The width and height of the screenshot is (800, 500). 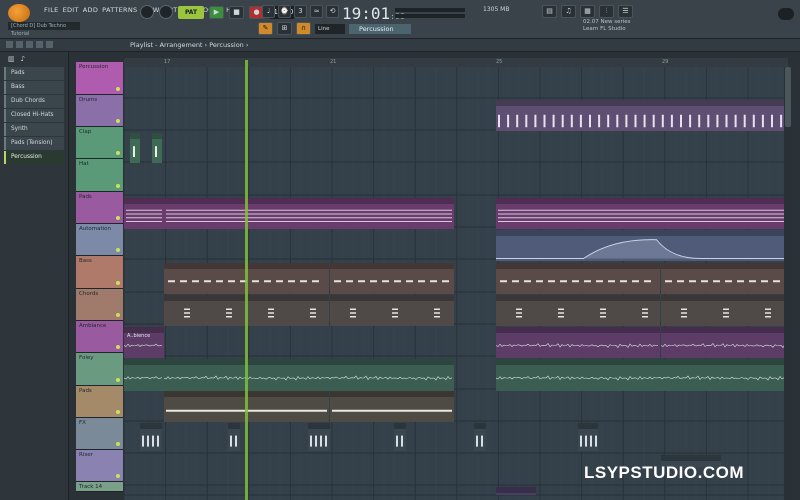 What do you see at coordinates (90, 10) in the screenshot?
I see `menu-item-add: ADD` at bounding box center [90, 10].